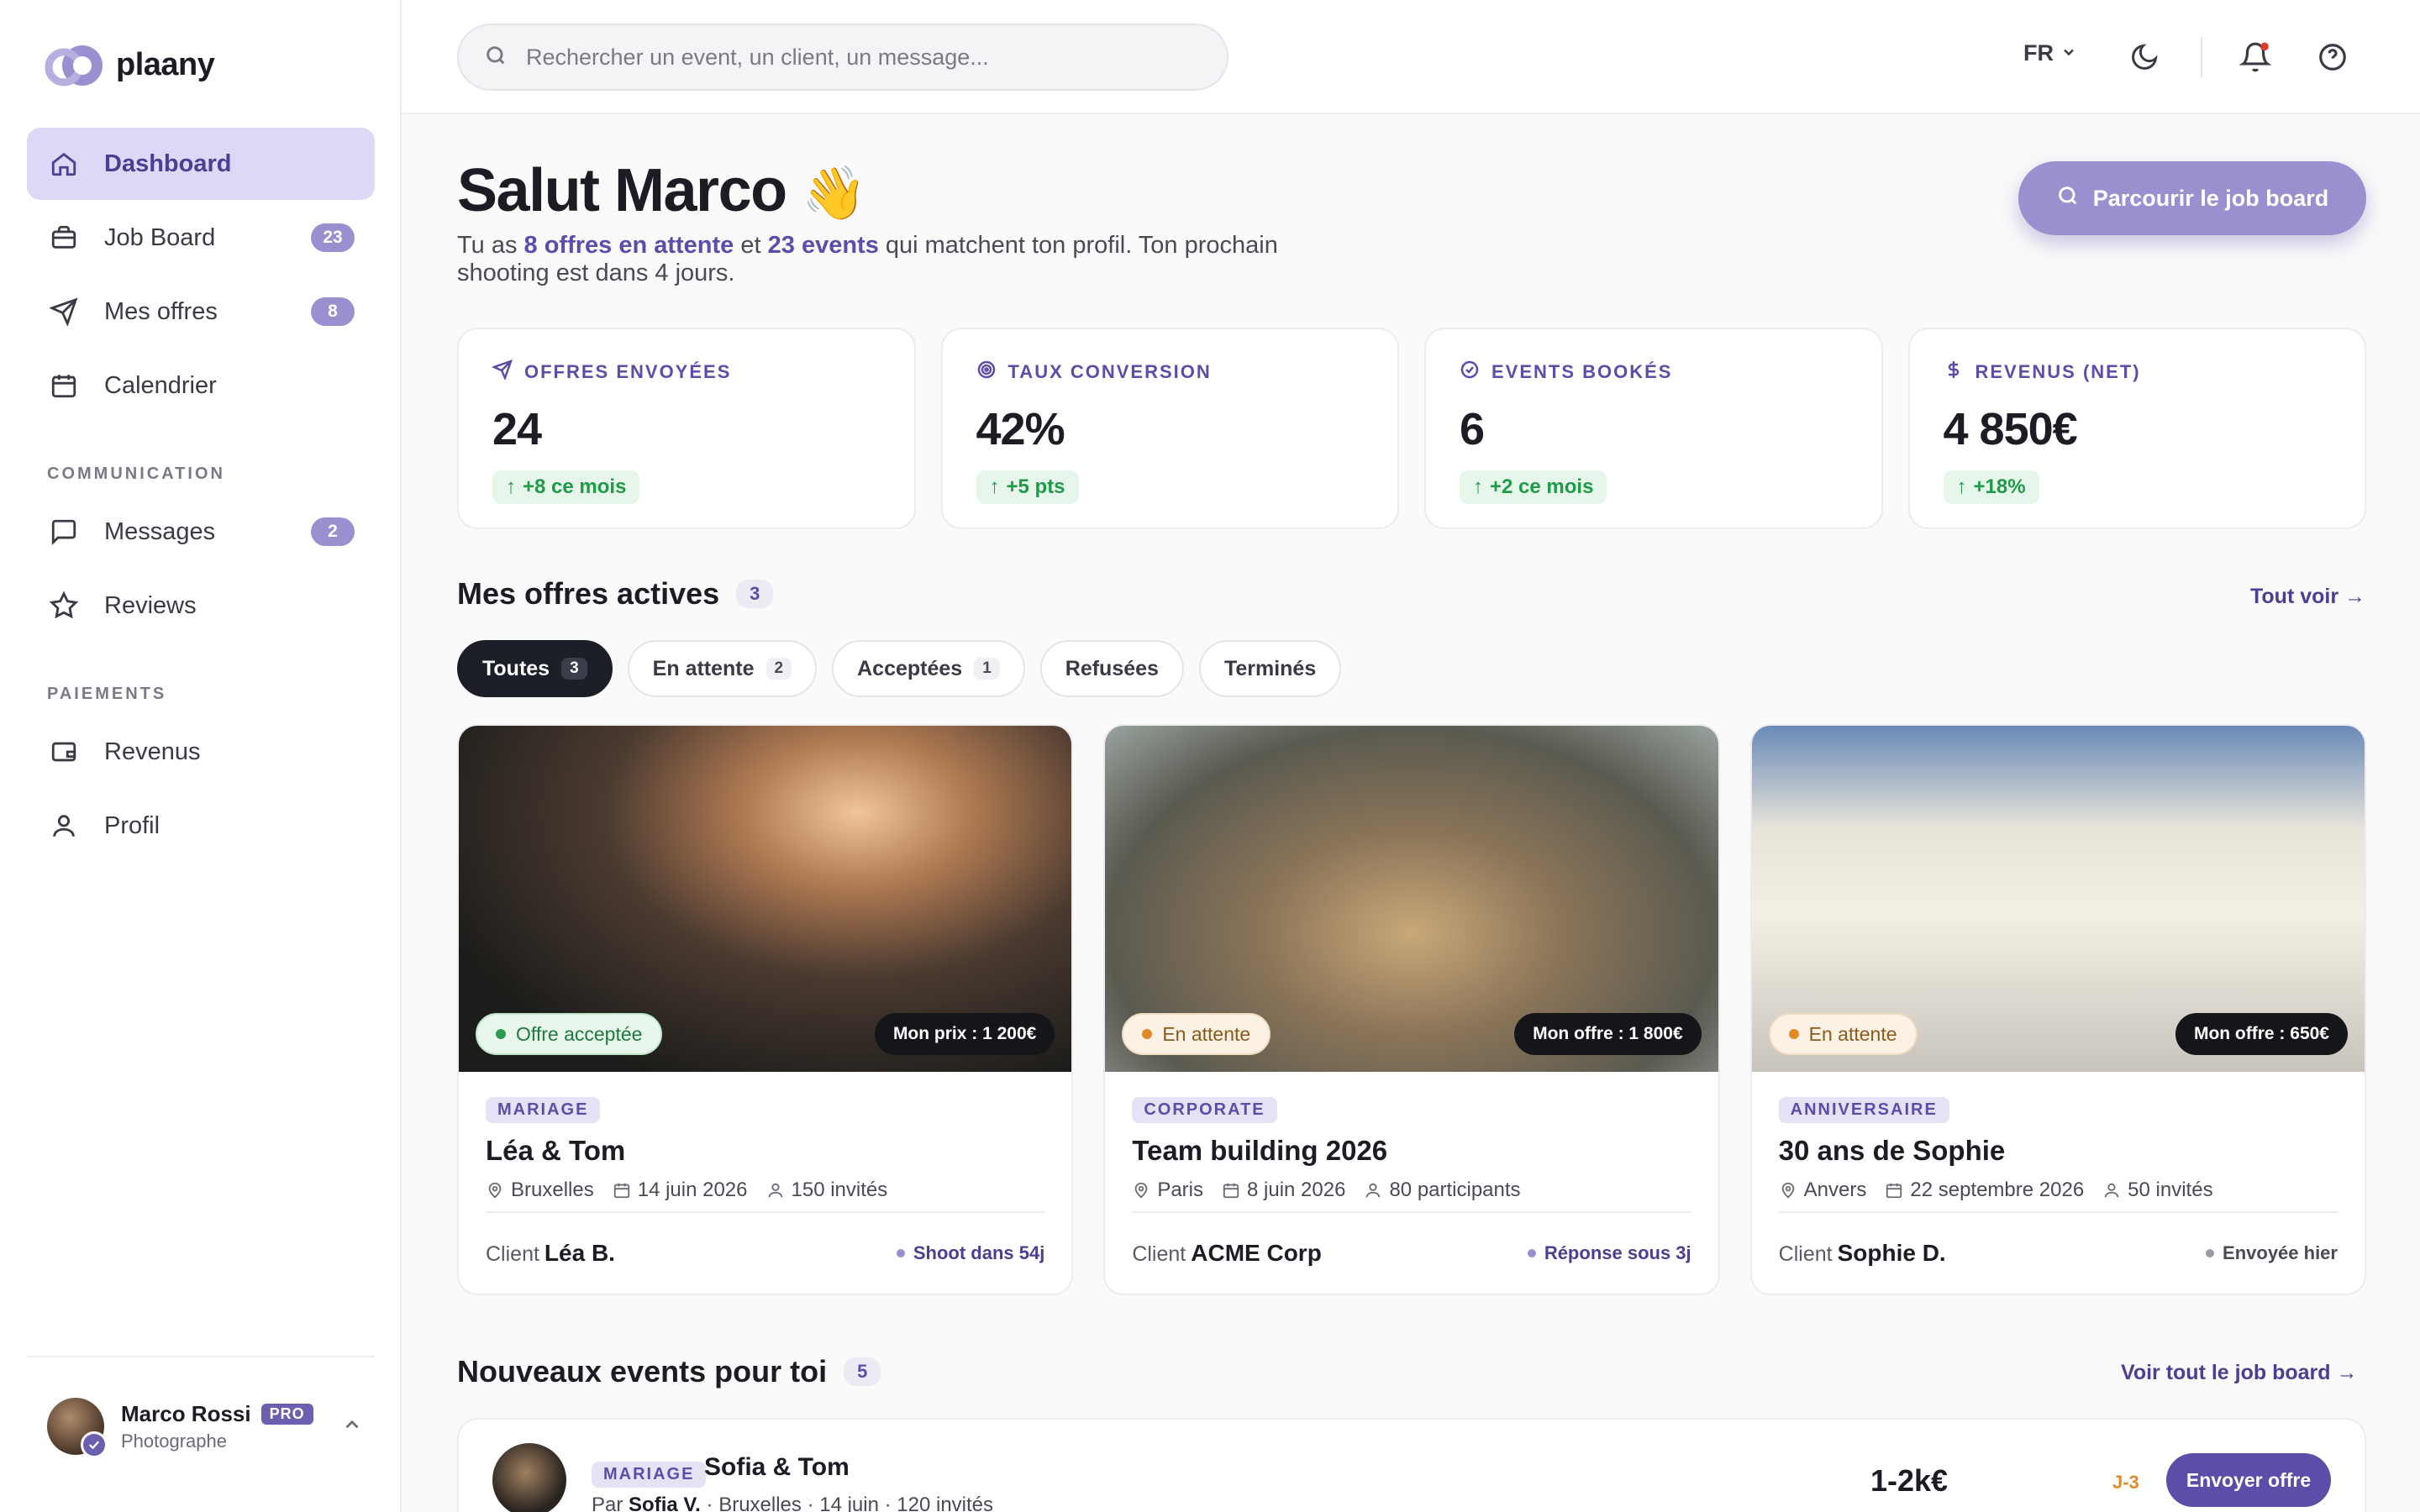  Describe the element at coordinates (1991, 487) in the screenshot. I see `stat-delta: ↑ +18%` at that location.